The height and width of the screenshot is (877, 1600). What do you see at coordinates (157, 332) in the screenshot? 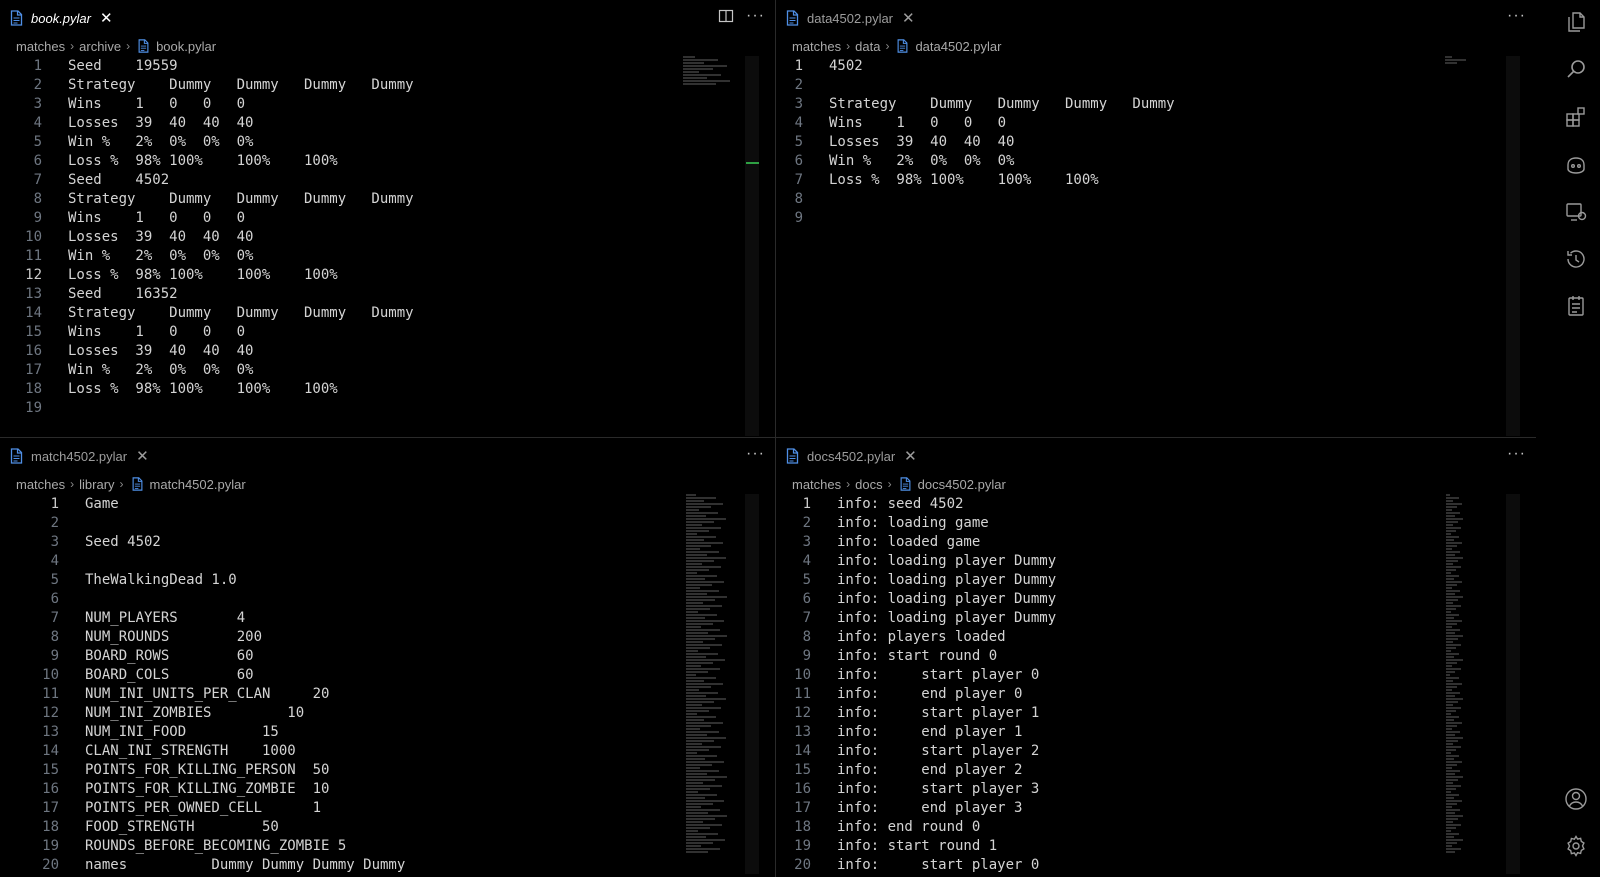
I see `code-text: Wins 1 0 0 0` at bounding box center [157, 332].